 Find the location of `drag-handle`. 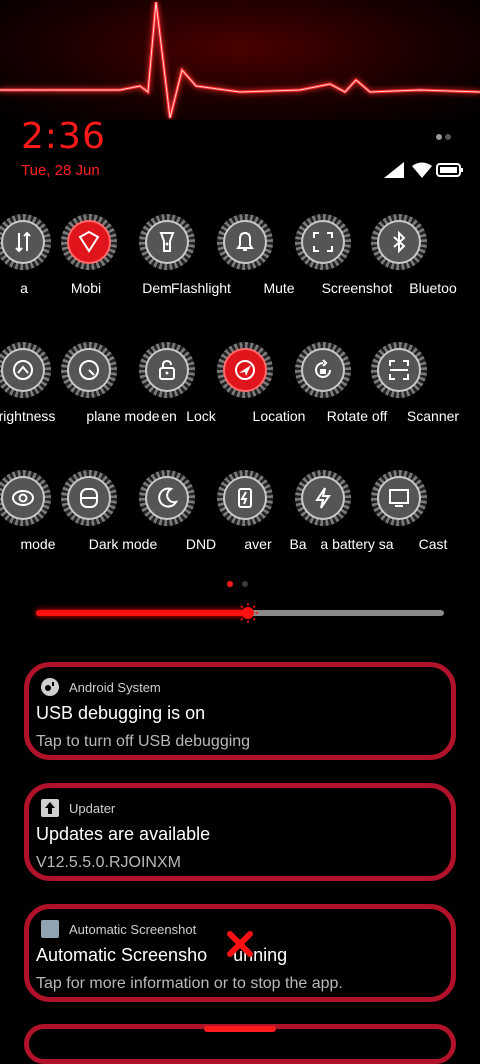

drag-handle is located at coordinates (240, 1029).